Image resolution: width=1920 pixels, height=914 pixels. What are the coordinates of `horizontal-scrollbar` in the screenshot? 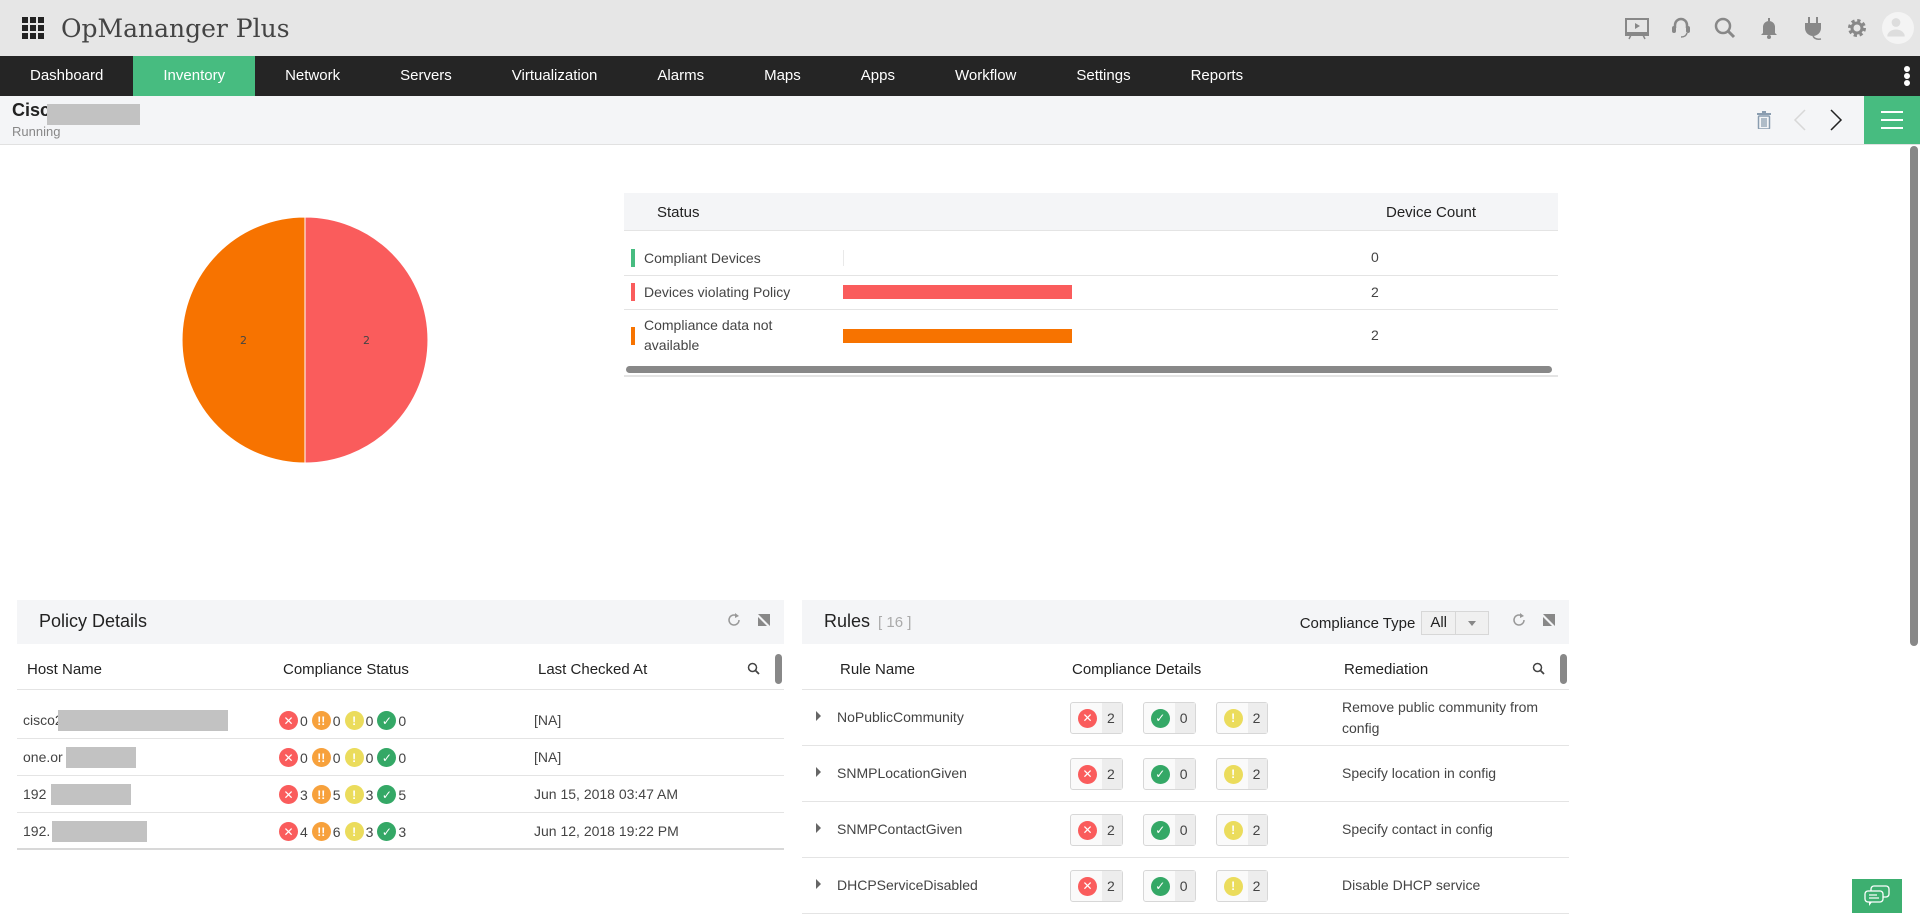 It's located at (1089, 369).